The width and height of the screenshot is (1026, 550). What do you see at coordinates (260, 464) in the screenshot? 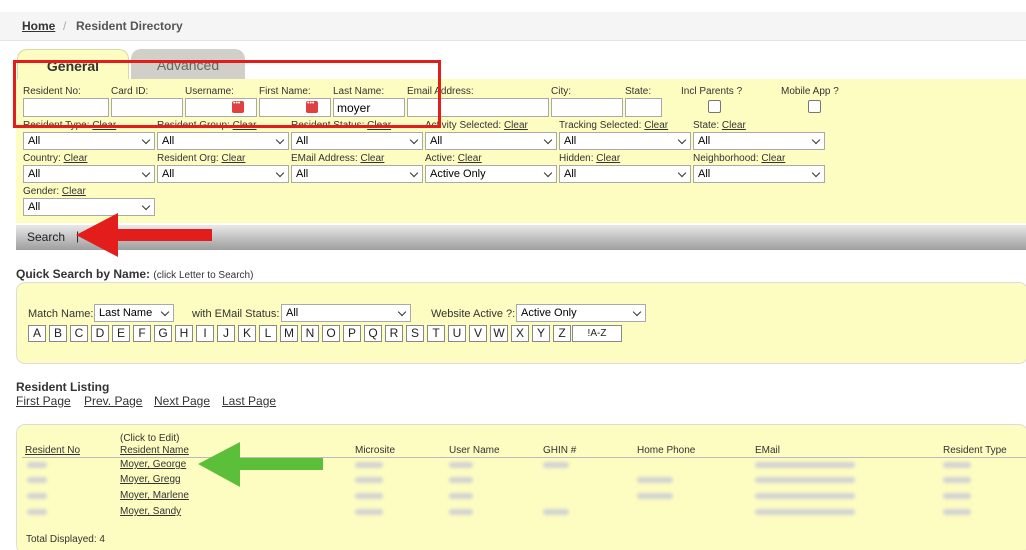
I see `green-arrow-icon` at bounding box center [260, 464].